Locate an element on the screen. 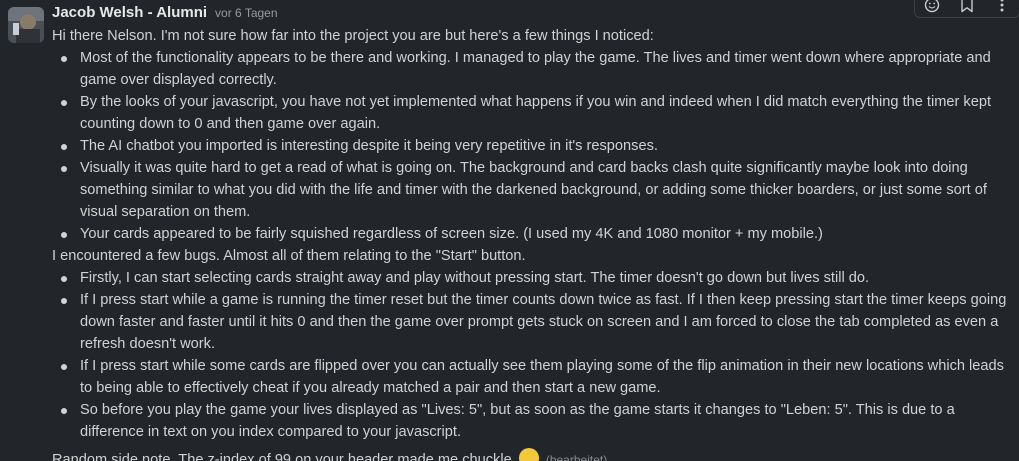  save-message-button is located at coordinates (967, 7).